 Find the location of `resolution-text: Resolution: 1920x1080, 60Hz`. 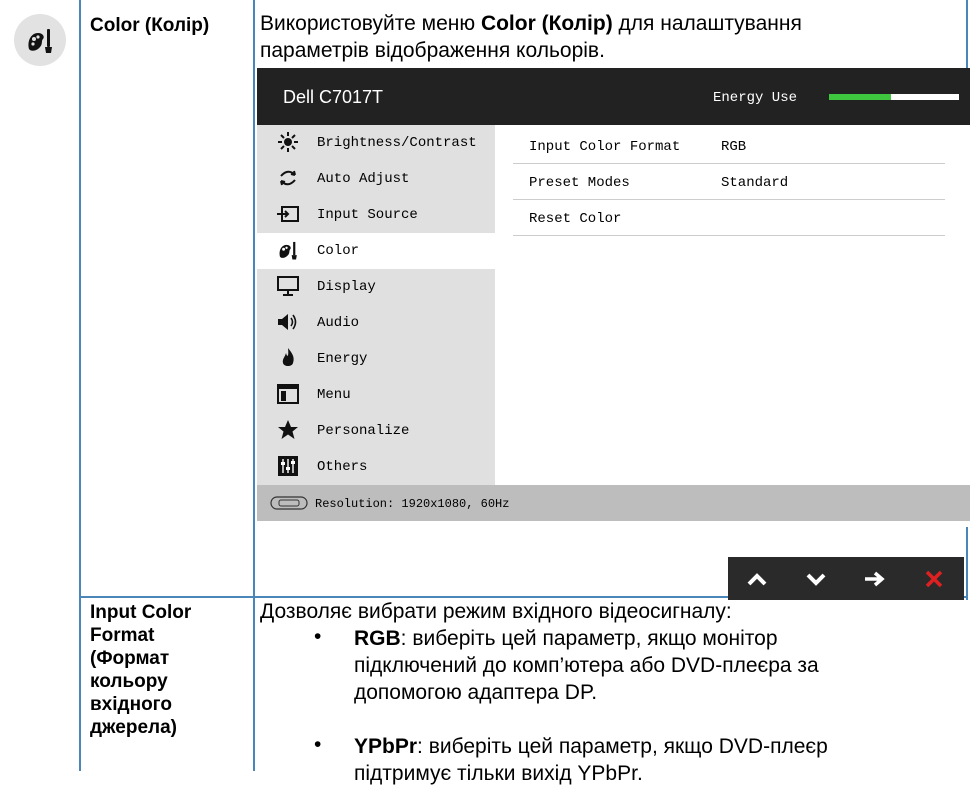

resolution-text: Resolution: 1920x1080, 60Hz is located at coordinates (412, 504).